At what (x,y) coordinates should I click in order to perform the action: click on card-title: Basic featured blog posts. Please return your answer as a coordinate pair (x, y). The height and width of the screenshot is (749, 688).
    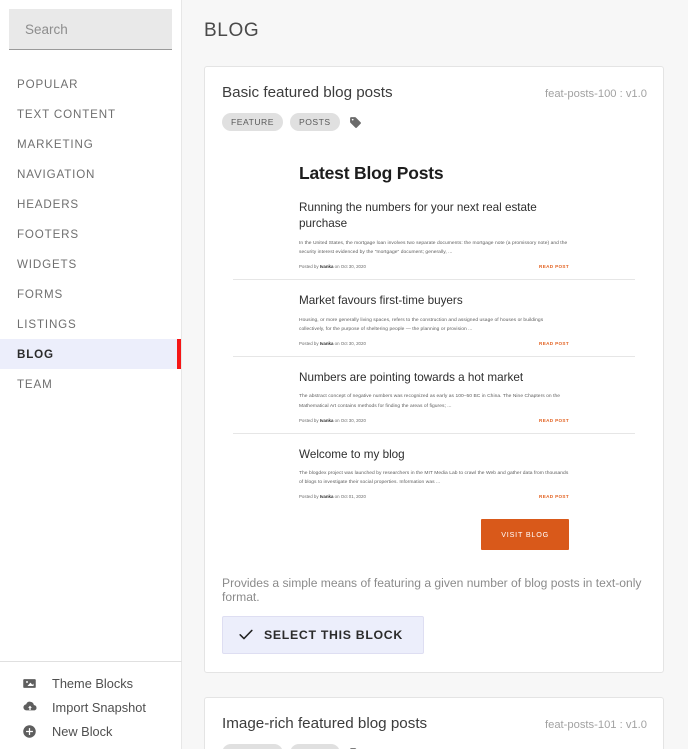
    Looking at the image, I should click on (307, 92).